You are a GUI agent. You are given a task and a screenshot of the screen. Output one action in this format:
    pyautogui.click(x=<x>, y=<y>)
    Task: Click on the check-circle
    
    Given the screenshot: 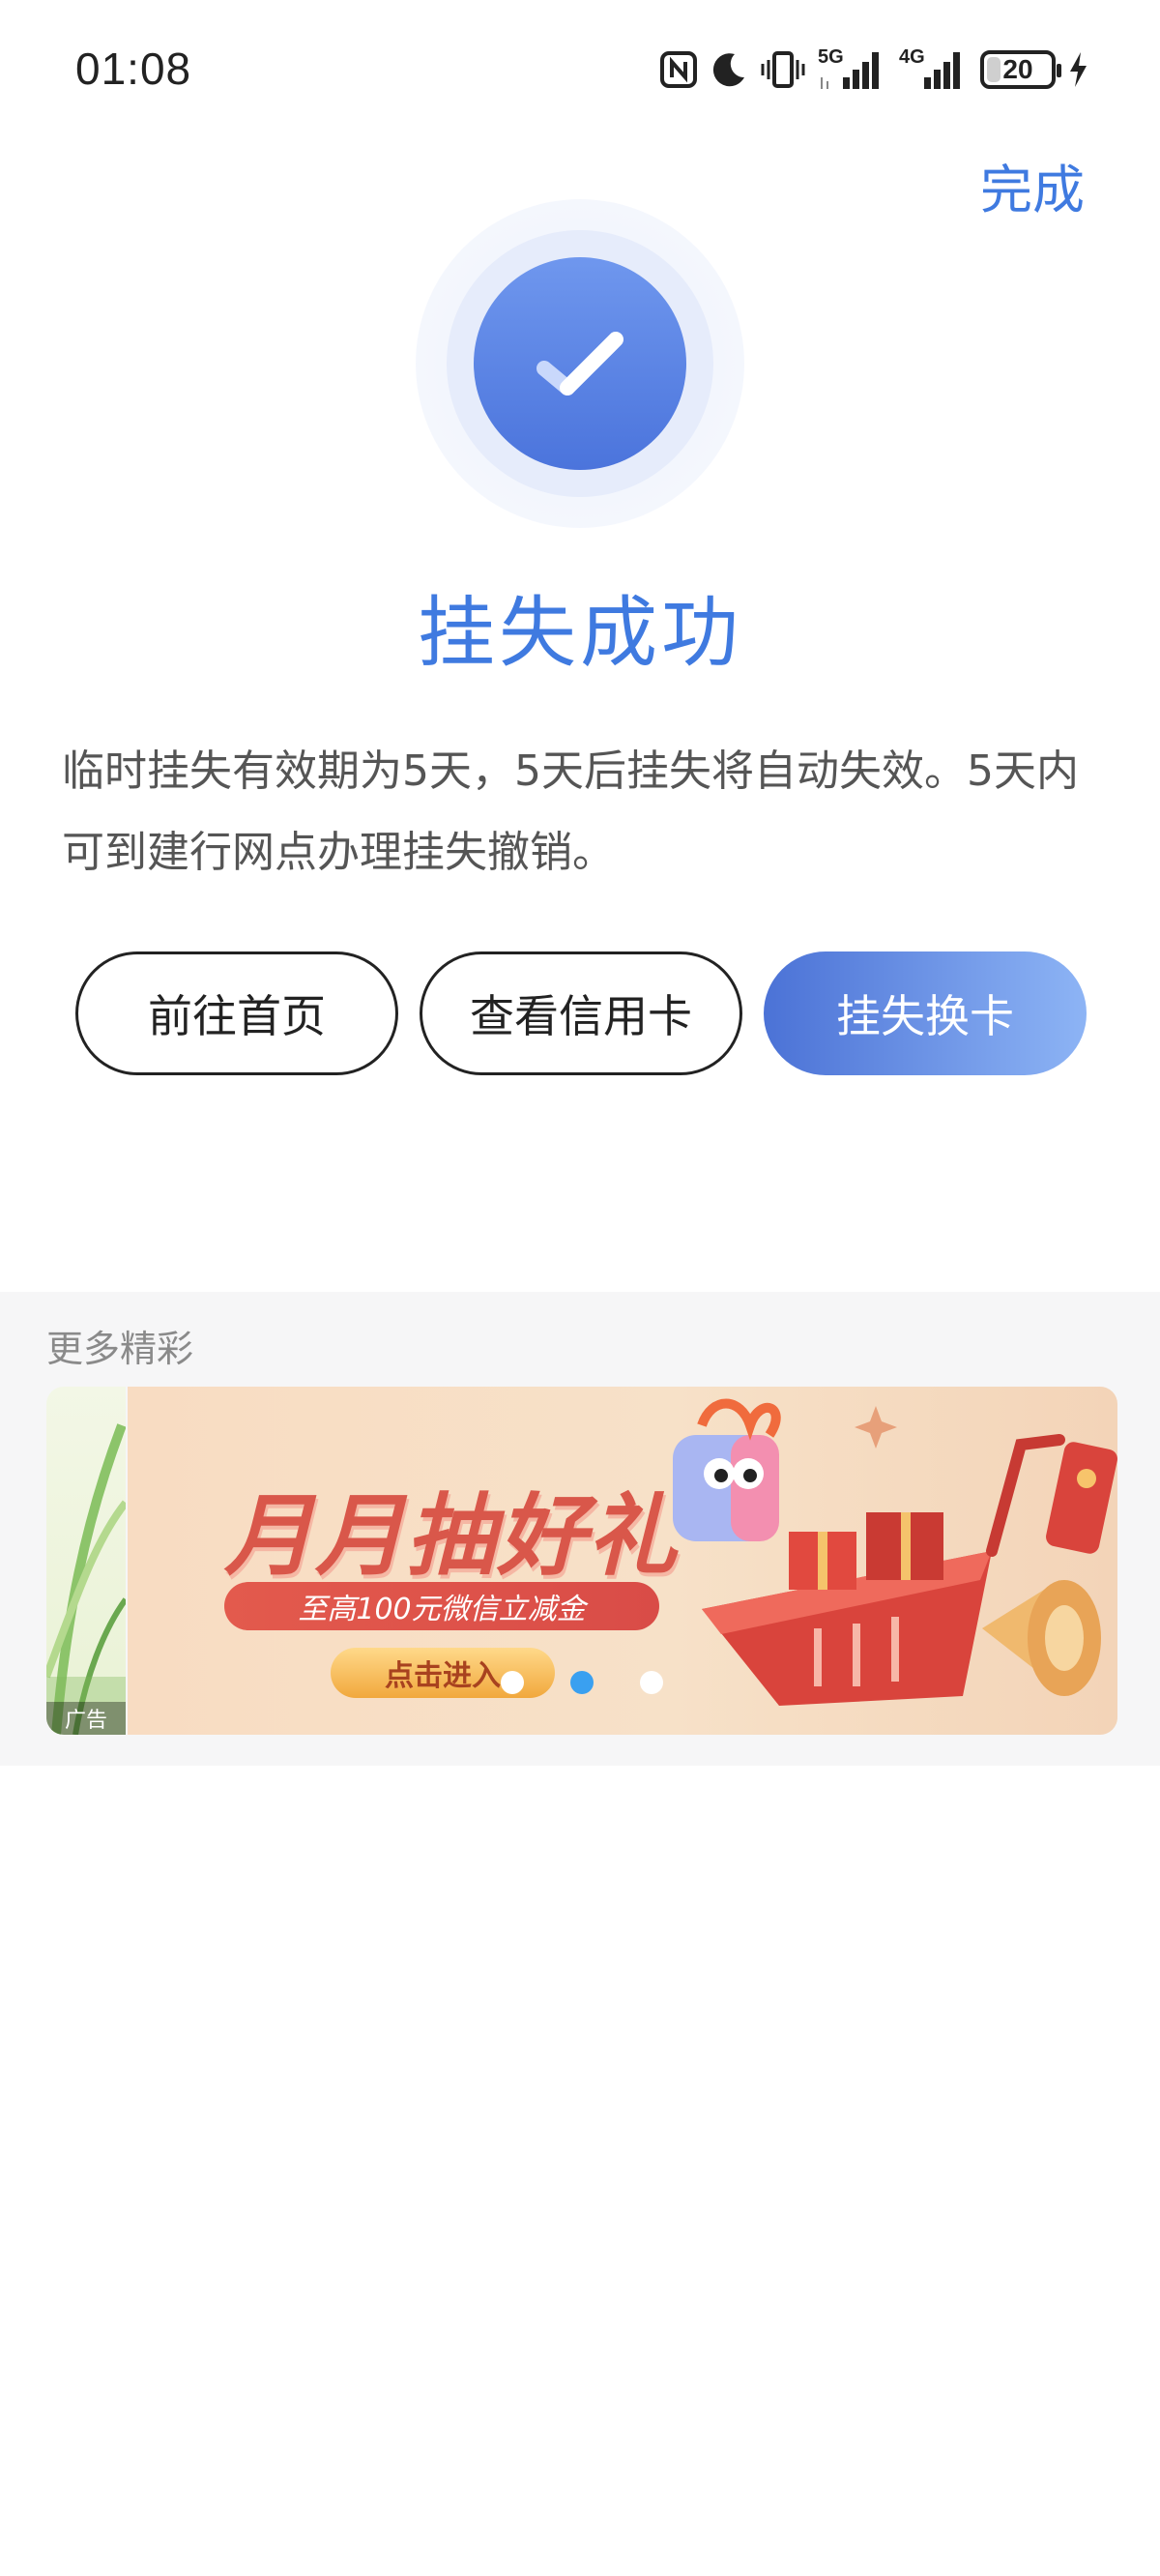 What is the action you would take?
    pyautogui.click(x=580, y=363)
    